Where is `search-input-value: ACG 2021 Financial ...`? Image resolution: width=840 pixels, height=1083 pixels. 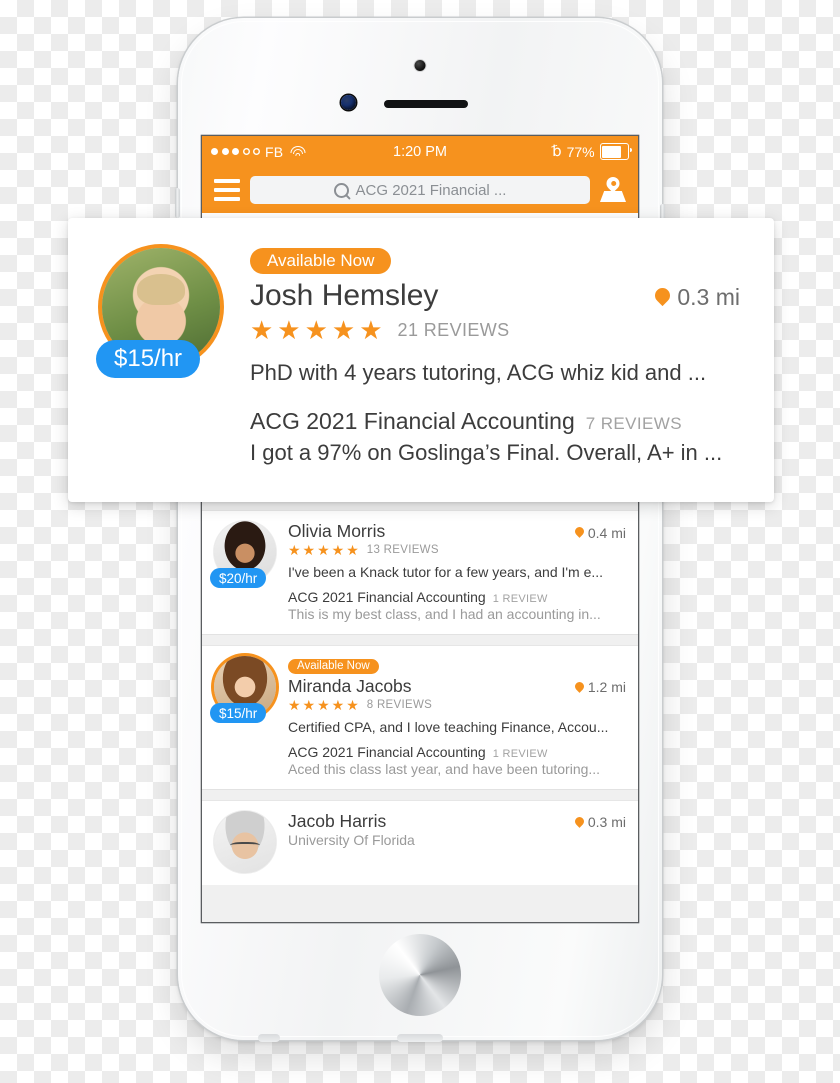 search-input-value: ACG 2021 Financial ... is located at coordinates (431, 190).